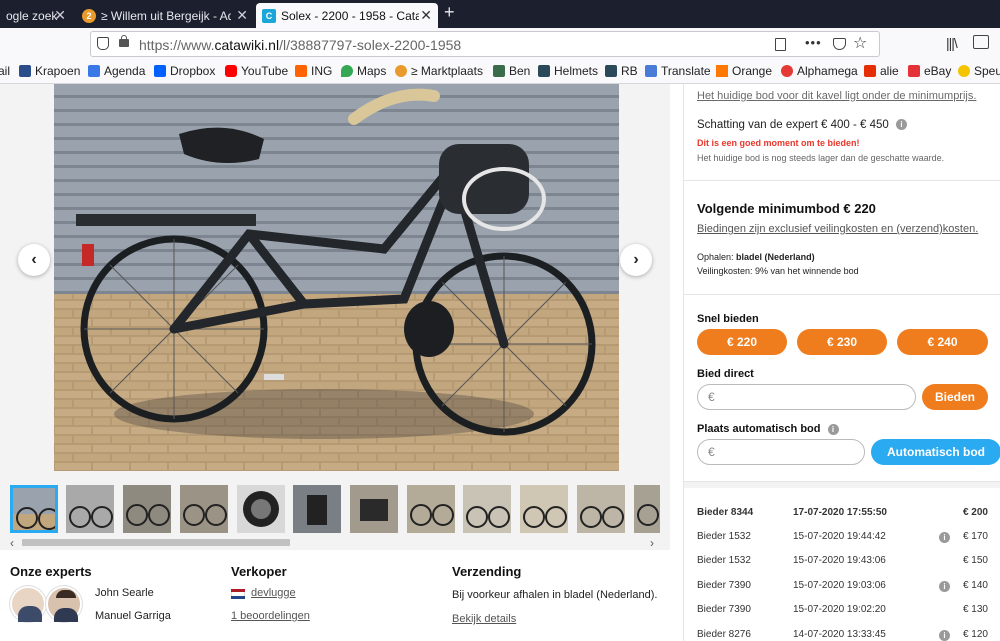 This screenshot has width=1000, height=641. I want to click on bookmark-alphamega: Alphamega, so click(819, 71).